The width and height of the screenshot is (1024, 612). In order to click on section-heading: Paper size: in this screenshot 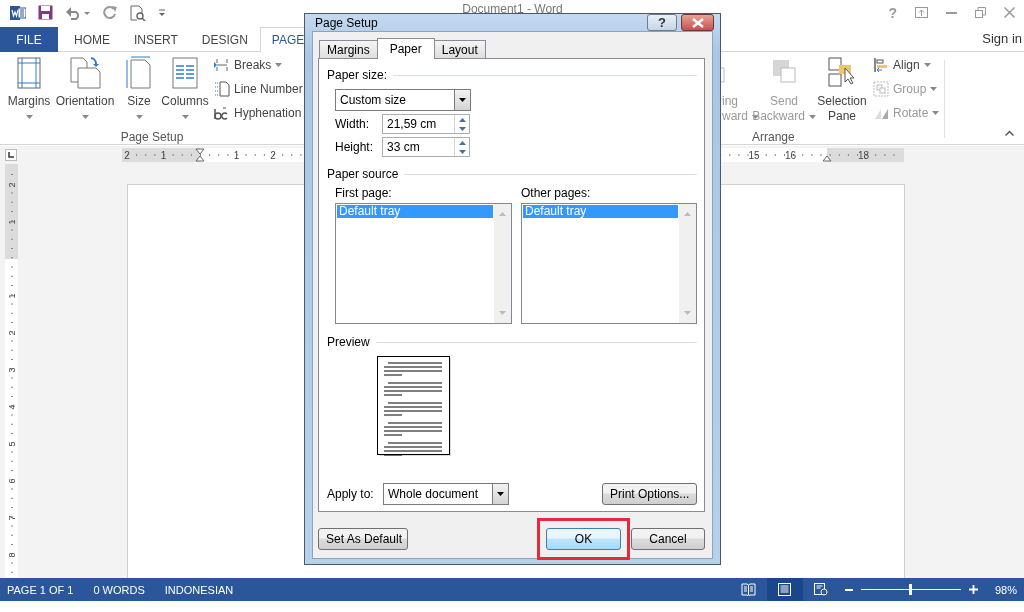, I will do `click(357, 75)`.